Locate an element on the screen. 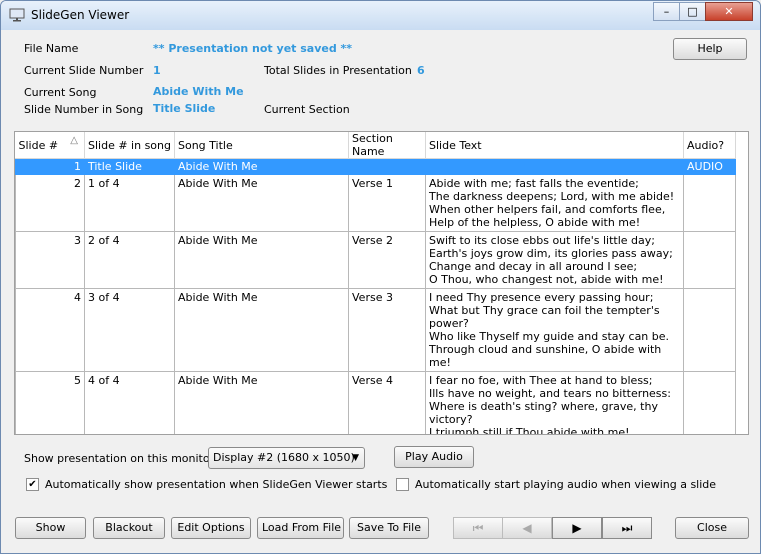 The width and height of the screenshot is (761, 554). blackout-button: Blackout is located at coordinates (129, 528).